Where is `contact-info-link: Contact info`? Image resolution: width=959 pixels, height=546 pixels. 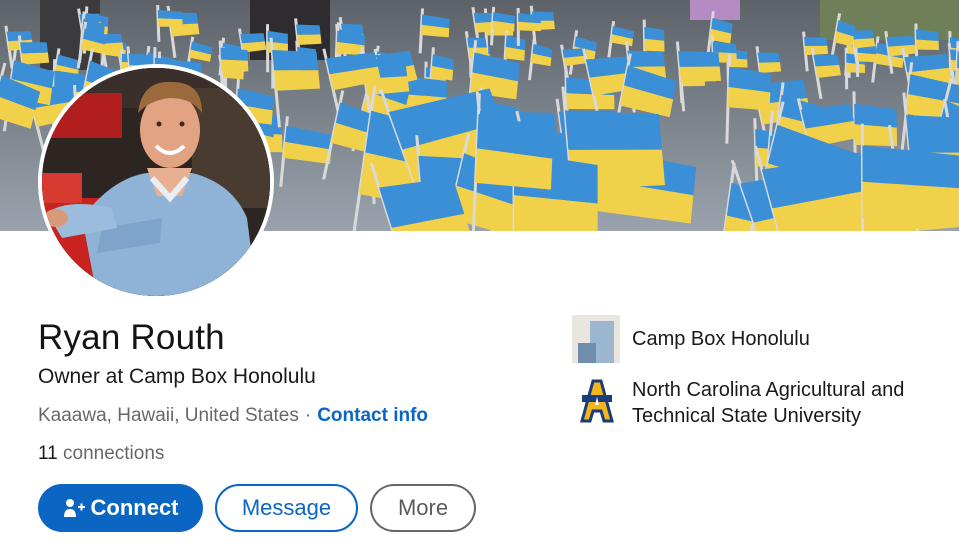 contact-info-link: Contact info is located at coordinates (372, 415).